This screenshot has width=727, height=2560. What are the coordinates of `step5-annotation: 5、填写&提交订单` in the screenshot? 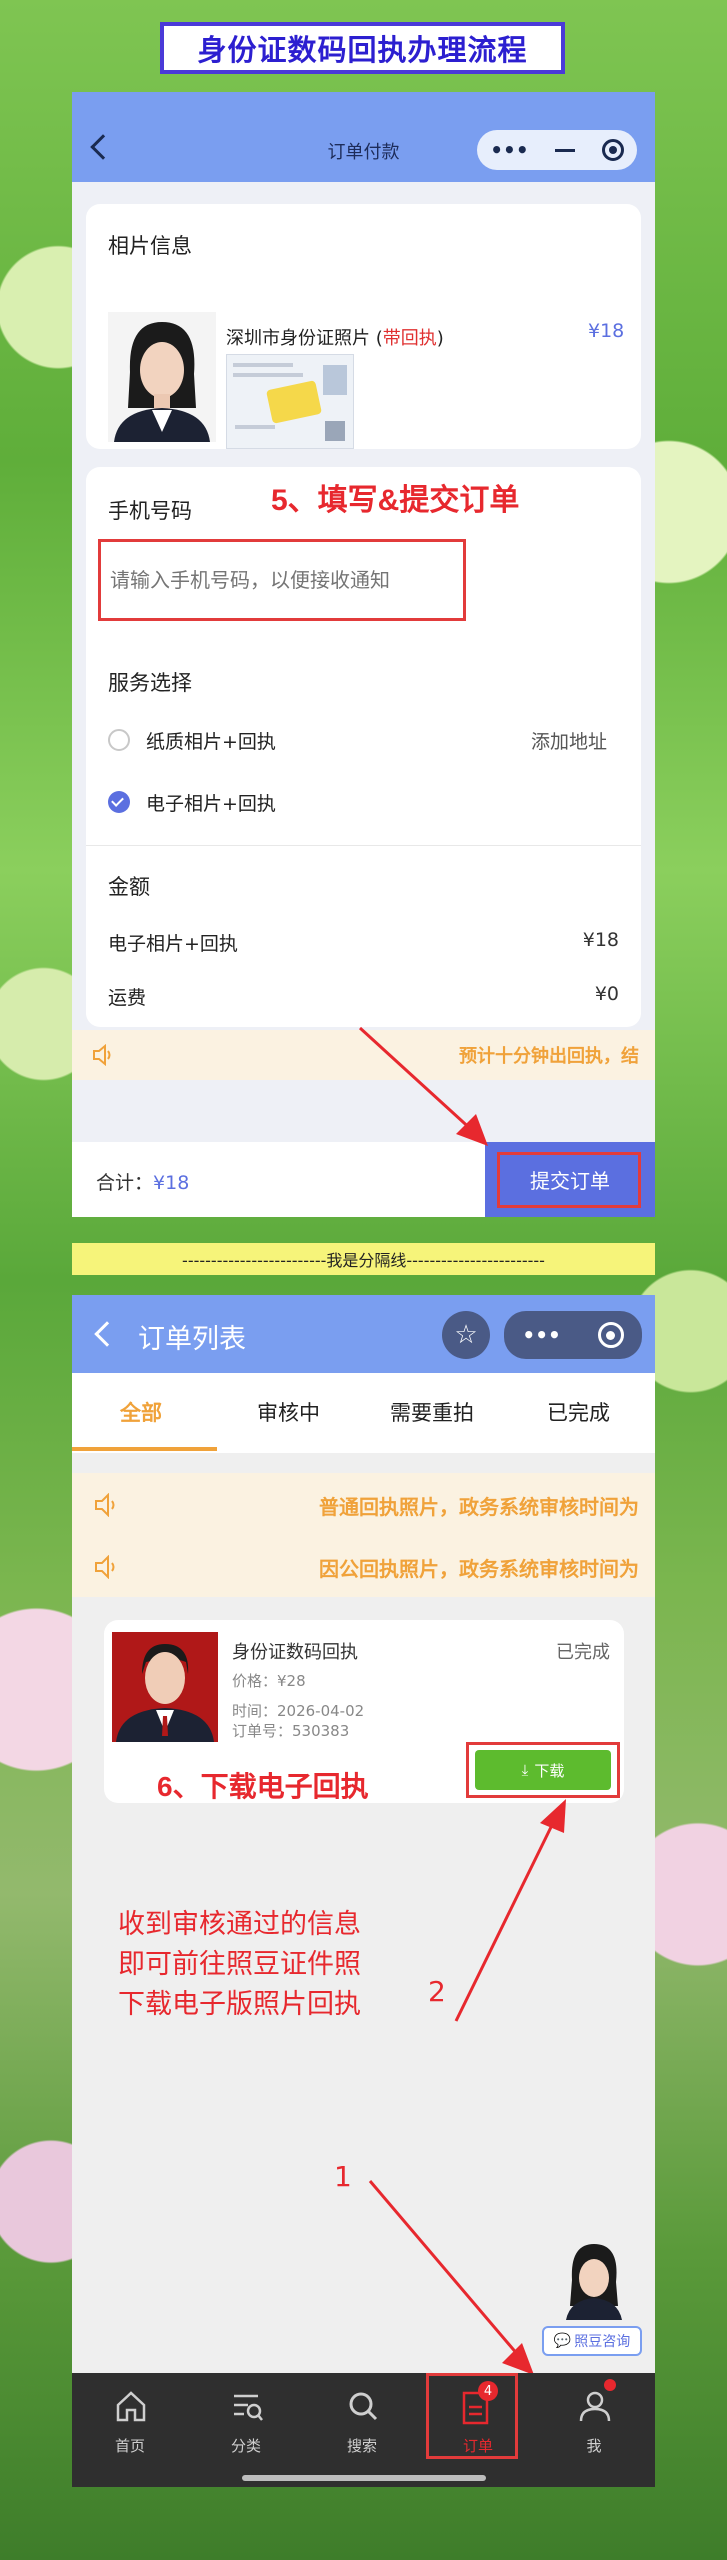 It's located at (395, 500).